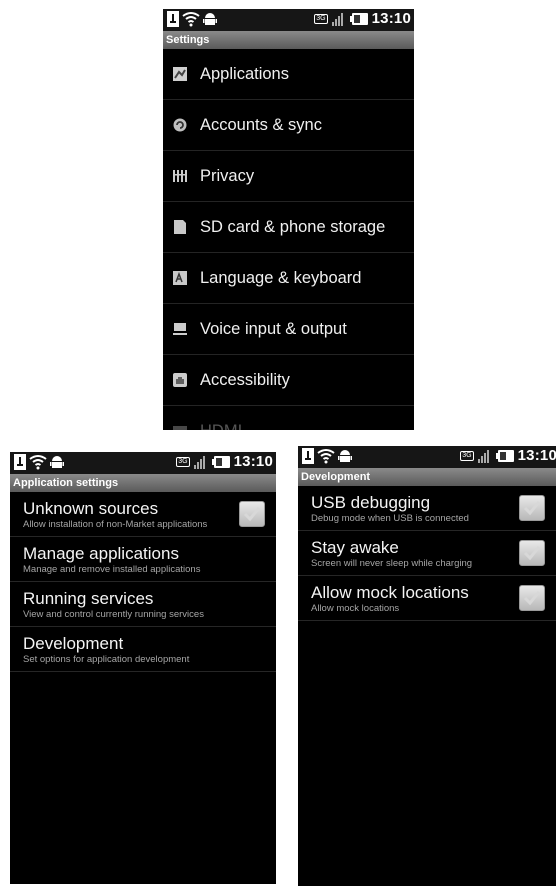 The width and height of the screenshot is (556, 886). I want to click on settings-item-applications: Applications, so click(288, 74).